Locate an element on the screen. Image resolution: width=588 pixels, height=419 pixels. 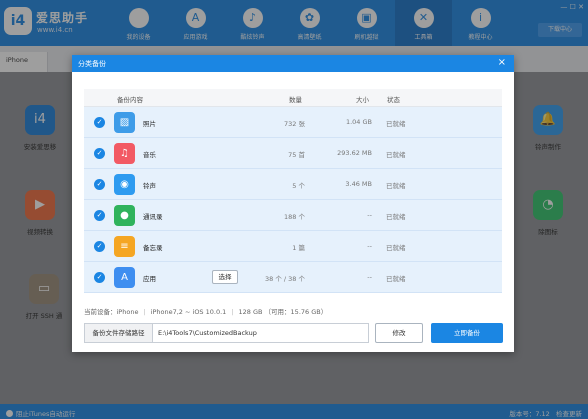
row-name: 应用 is located at coordinates (149, 279).